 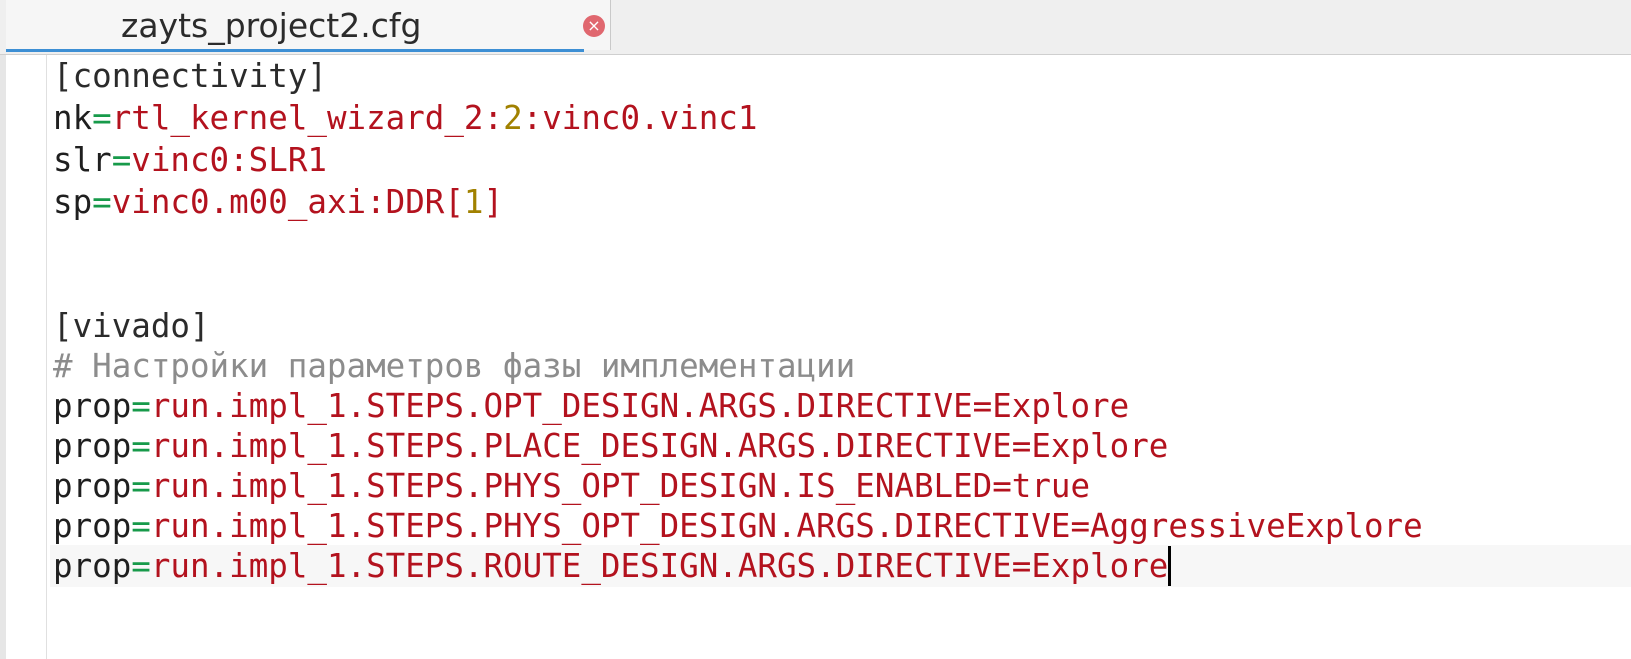 What do you see at coordinates (73, 202) in the screenshot?
I see `config-key: sp` at bounding box center [73, 202].